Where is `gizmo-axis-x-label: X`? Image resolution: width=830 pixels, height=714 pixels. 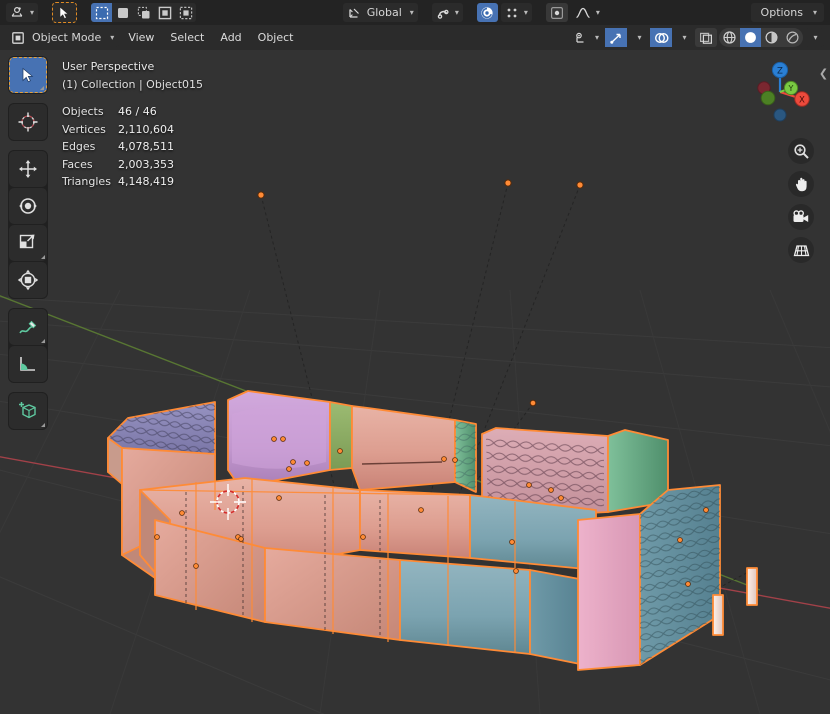 gizmo-axis-x-label: X is located at coordinates (802, 100).